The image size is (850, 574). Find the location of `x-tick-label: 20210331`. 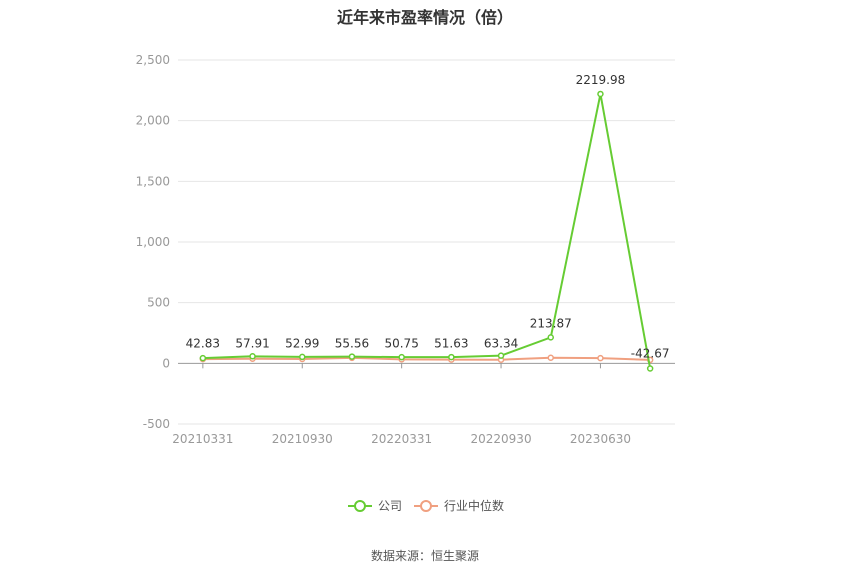

x-tick-label: 20210331 is located at coordinates (202, 439).